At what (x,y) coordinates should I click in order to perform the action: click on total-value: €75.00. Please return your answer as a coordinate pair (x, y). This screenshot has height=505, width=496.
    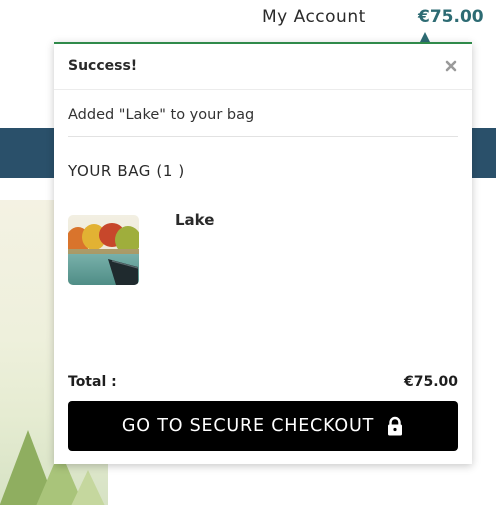
    Looking at the image, I should click on (430, 382).